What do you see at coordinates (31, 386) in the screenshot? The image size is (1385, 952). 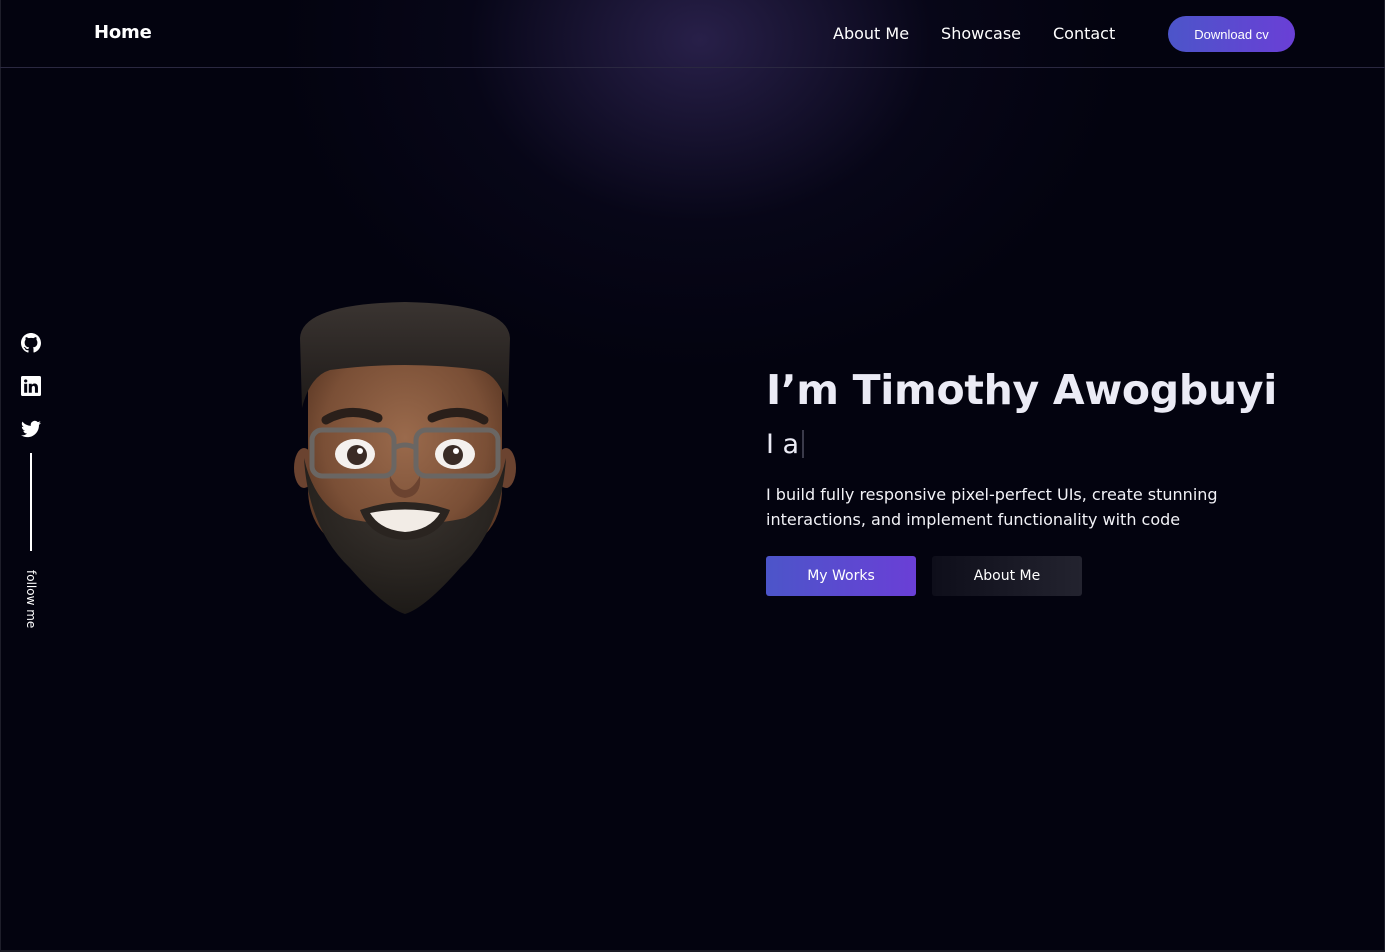 I see `linkedin-icon` at bounding box center [31, 386].